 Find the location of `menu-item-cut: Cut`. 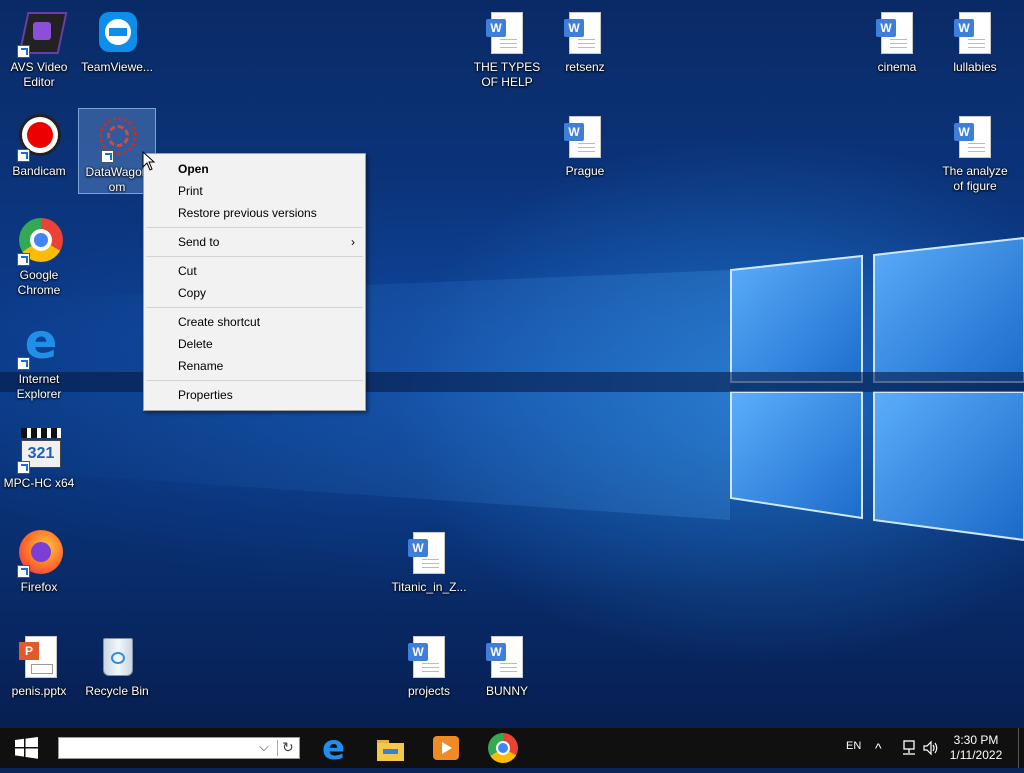

menu-item-cut: Cut is located at coordinates (254, 271).